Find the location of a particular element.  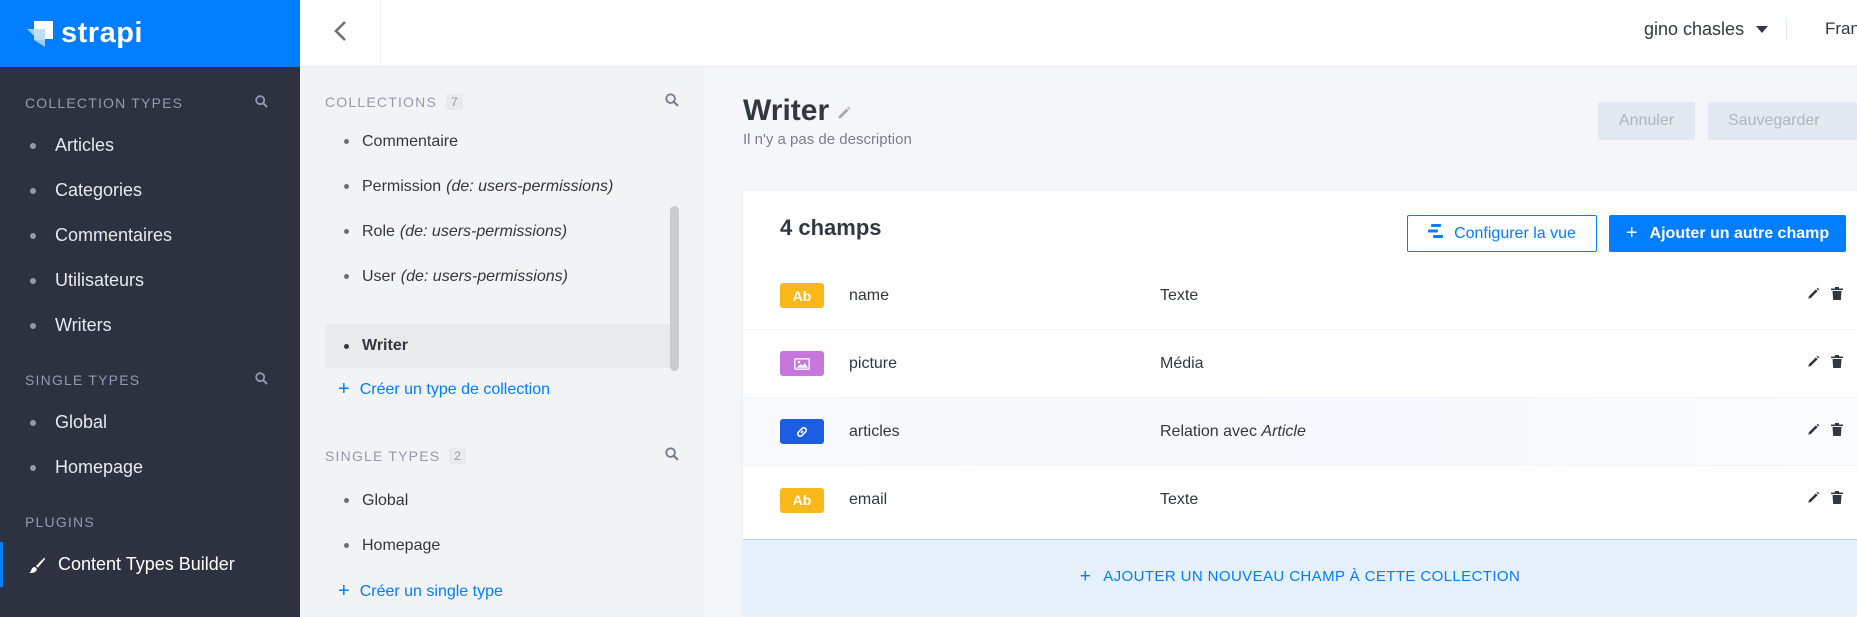

single-types-heading: SINGLE TYPES 2 is located at coordinates (395, 456).